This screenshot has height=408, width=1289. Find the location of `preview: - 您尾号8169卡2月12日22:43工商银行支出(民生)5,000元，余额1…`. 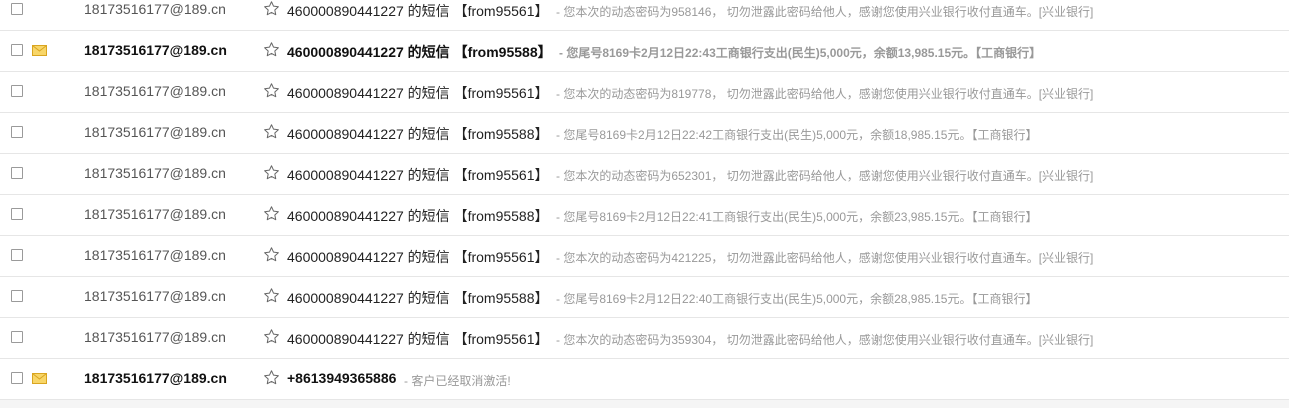

preview: - 您尾号8169卡2月12日22:43工商银行支出(民生)5,000元，余额1… is located at coordinates (800, 53).